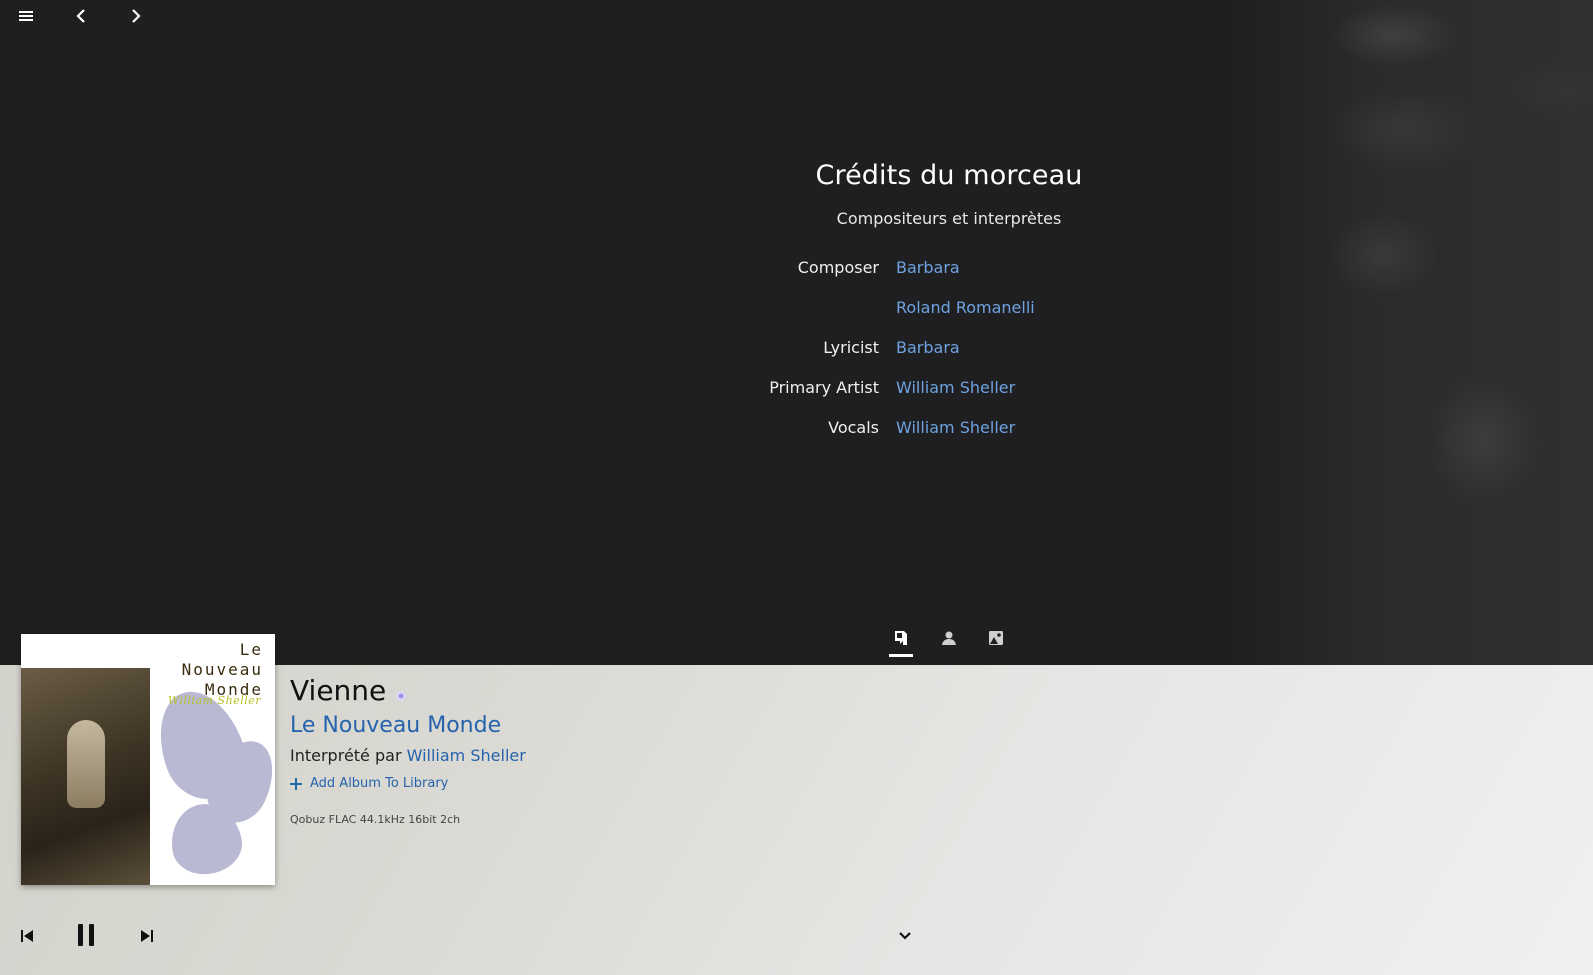 This screenshot has width=1593, height=975. What do you see at coordinates (85, 776) in the screenshot?
I see `cover-photo` at bounding box center [85, 776].